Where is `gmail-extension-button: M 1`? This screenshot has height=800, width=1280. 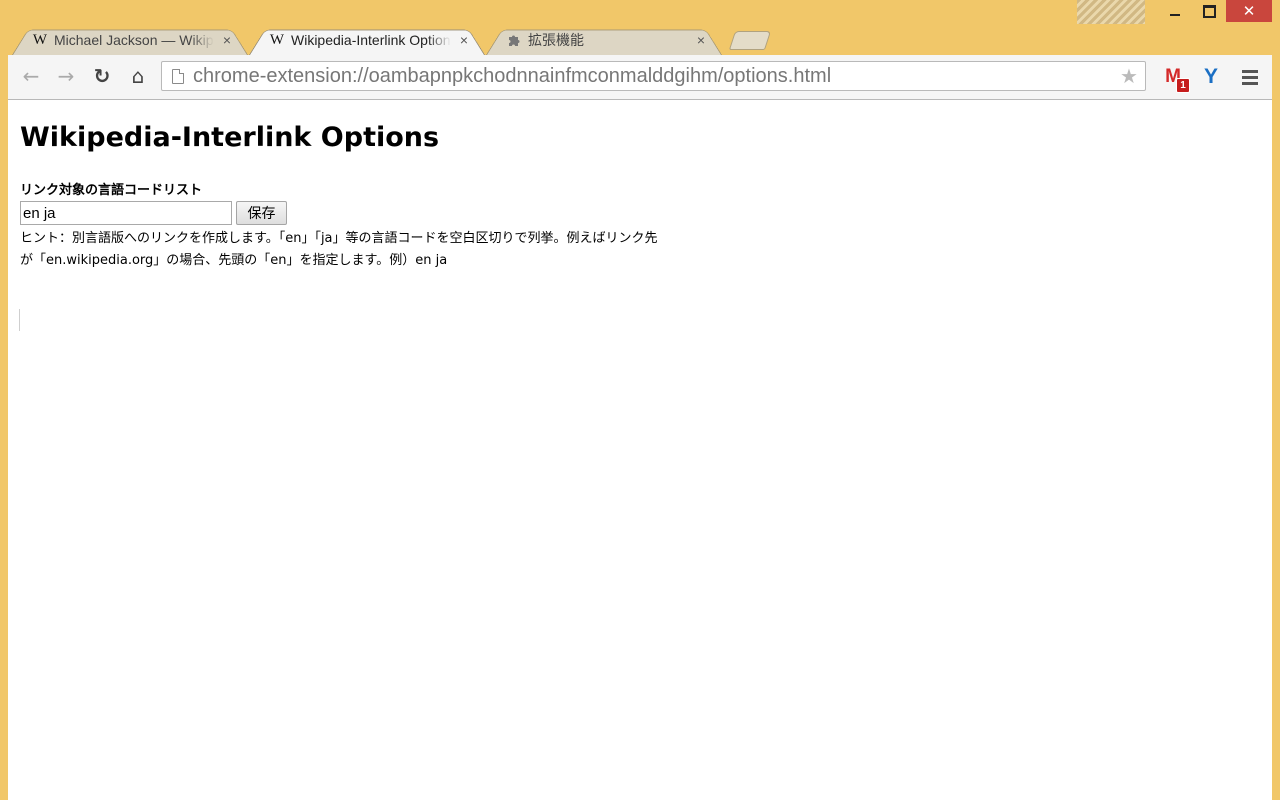 gmail-extension-button: M 1 is located at coordinates (1175, 78).